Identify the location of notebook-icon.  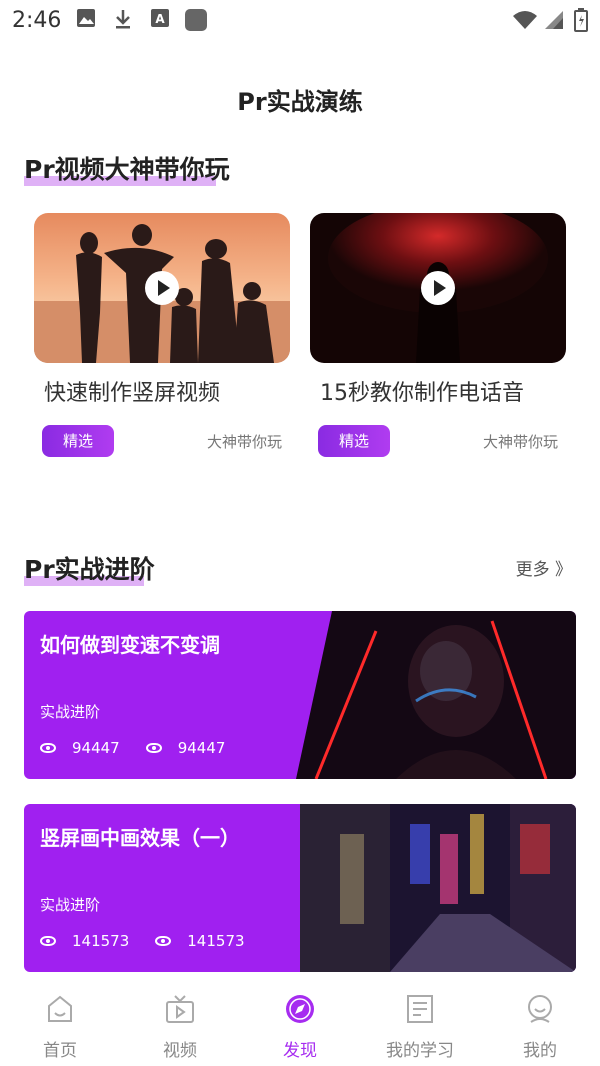
(420, 1009).